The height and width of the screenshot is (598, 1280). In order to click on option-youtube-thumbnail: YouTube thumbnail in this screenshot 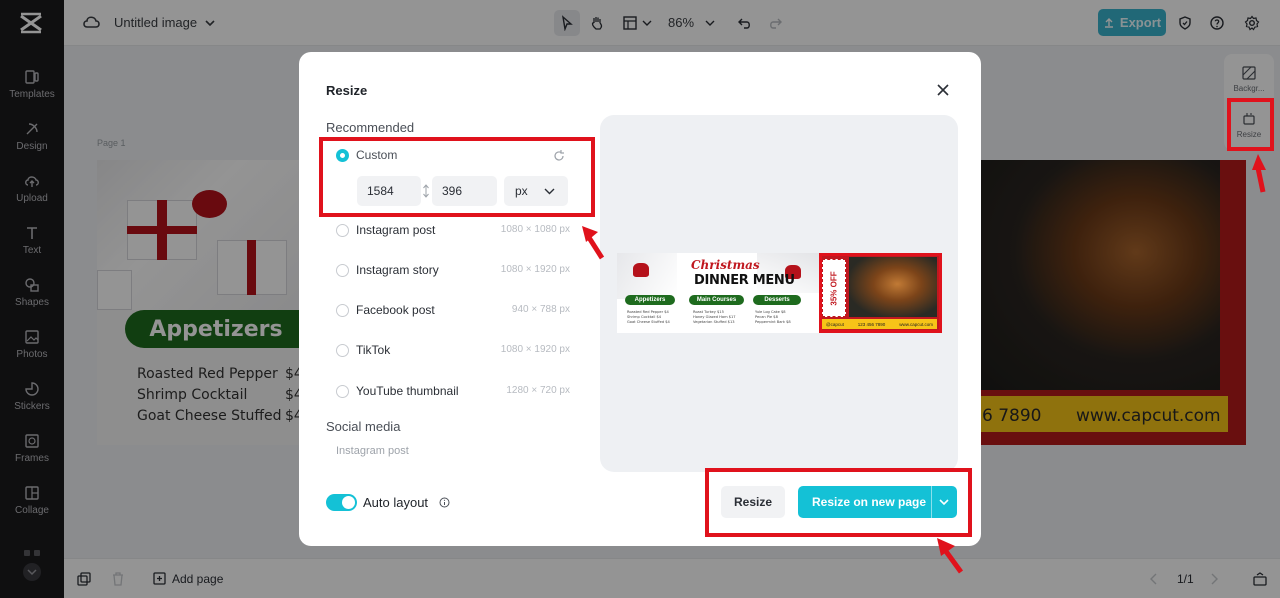, I will do `click(397, 391)`.